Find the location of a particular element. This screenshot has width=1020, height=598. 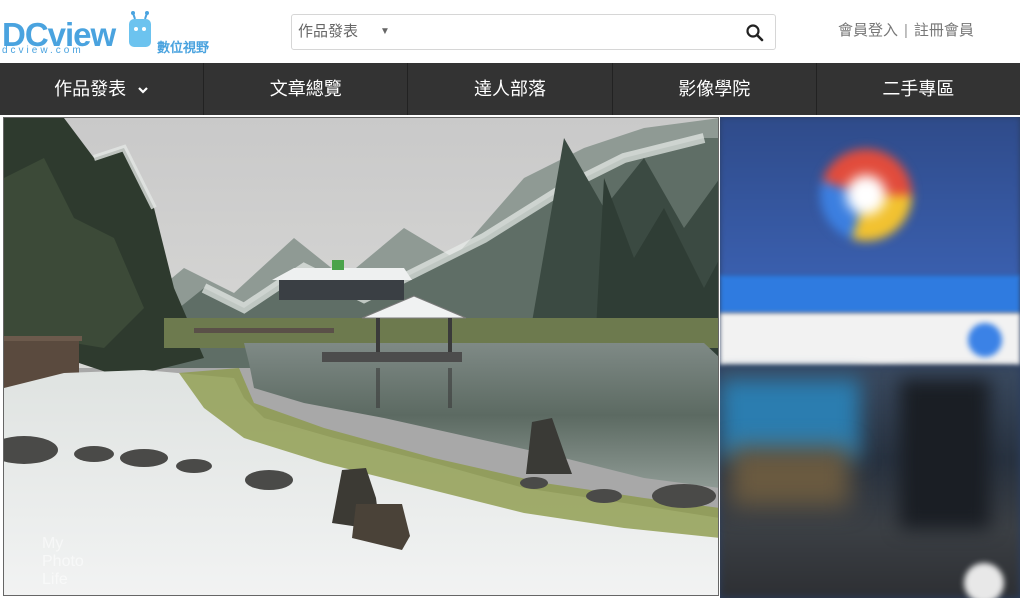

nav-item-blogs: 達人部落 is located at coordinates (510, 89).